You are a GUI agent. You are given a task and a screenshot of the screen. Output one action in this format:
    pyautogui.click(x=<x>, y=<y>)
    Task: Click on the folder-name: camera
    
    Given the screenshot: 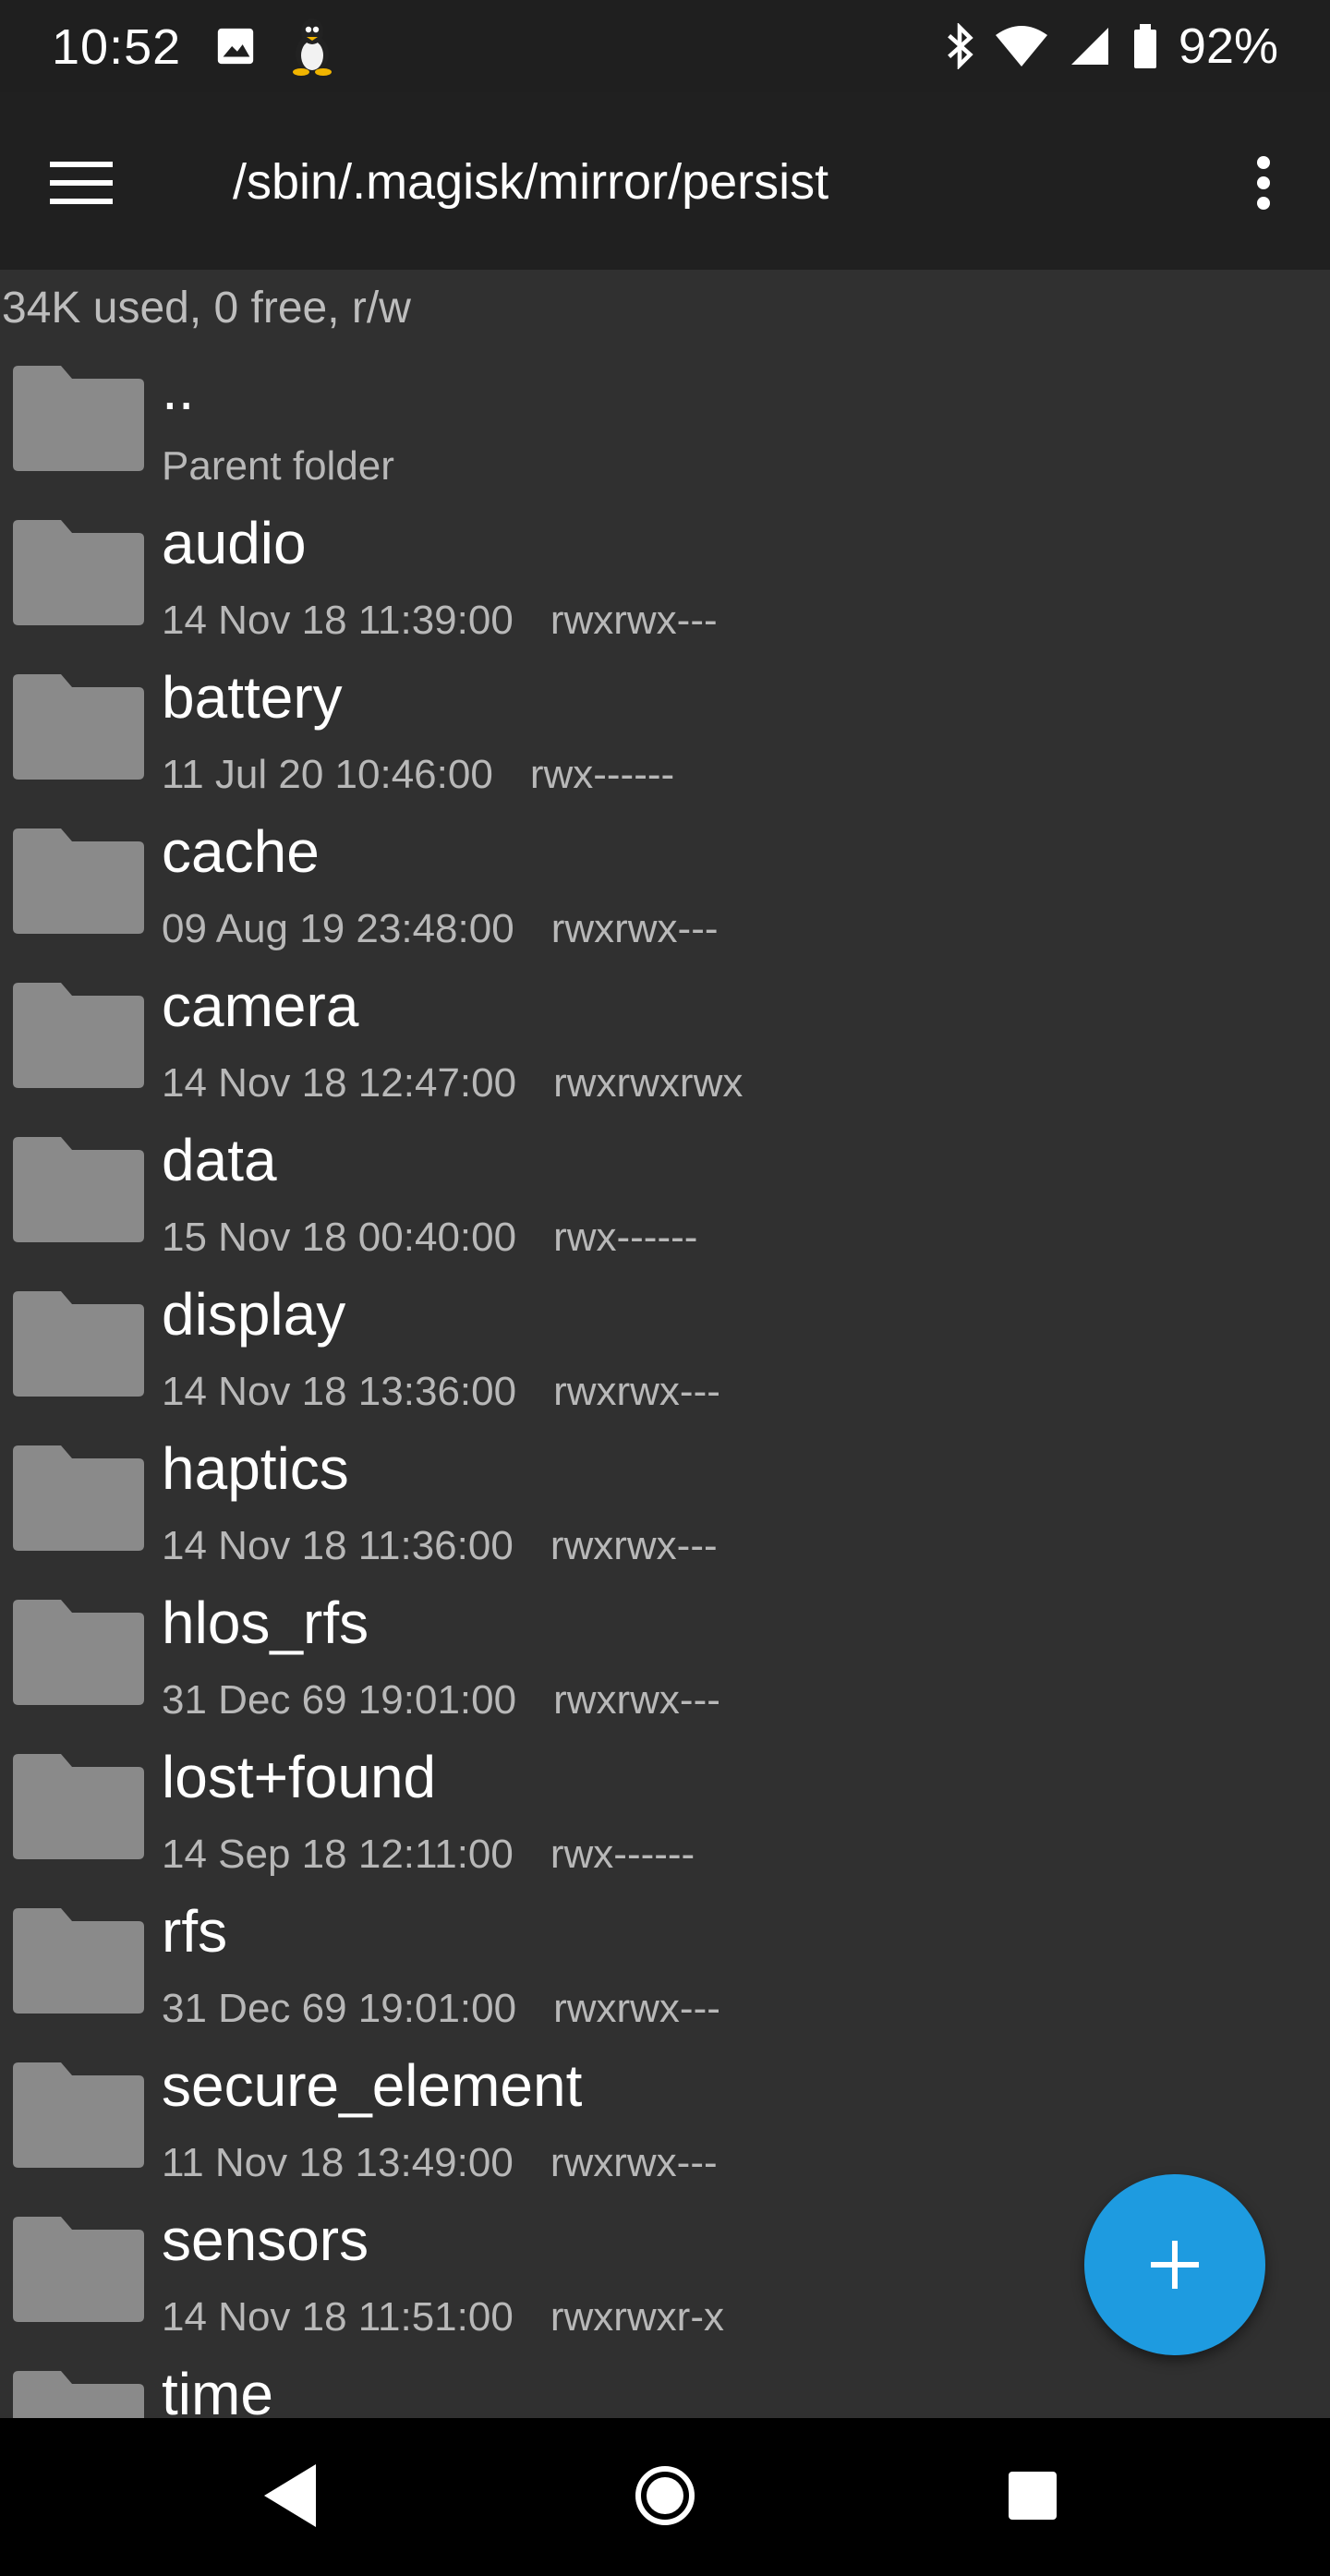 What is the action you would take?
    pyautogui.click(x=260, y=1006)
    